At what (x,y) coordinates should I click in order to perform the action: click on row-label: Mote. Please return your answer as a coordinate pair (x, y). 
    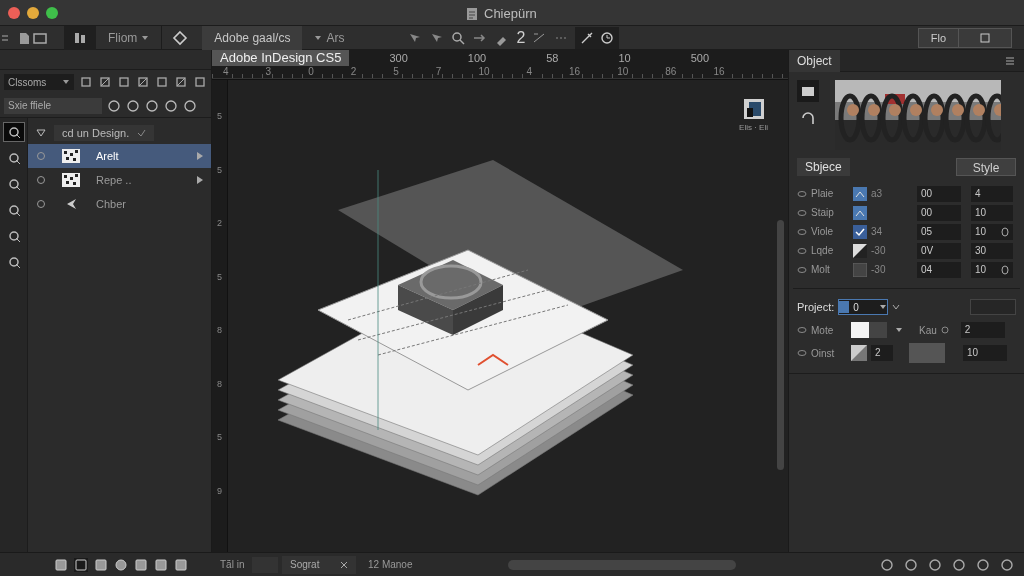
    Looking at the image, I should click on (823, 330).